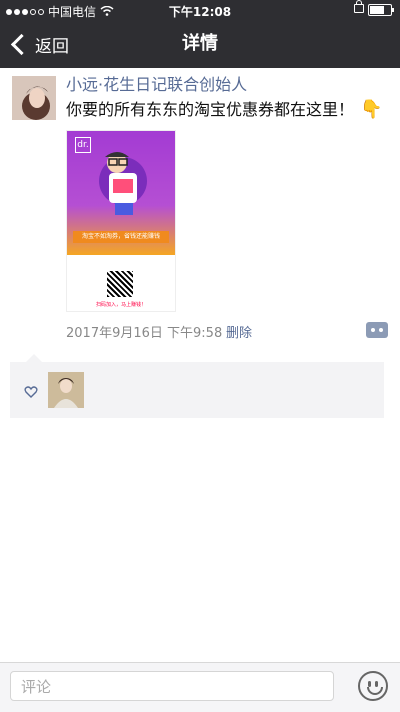 This screenshot has height=712, width=400. I want to click on post-date: 2017年9月16日 下午9:58, so click(144, 333).